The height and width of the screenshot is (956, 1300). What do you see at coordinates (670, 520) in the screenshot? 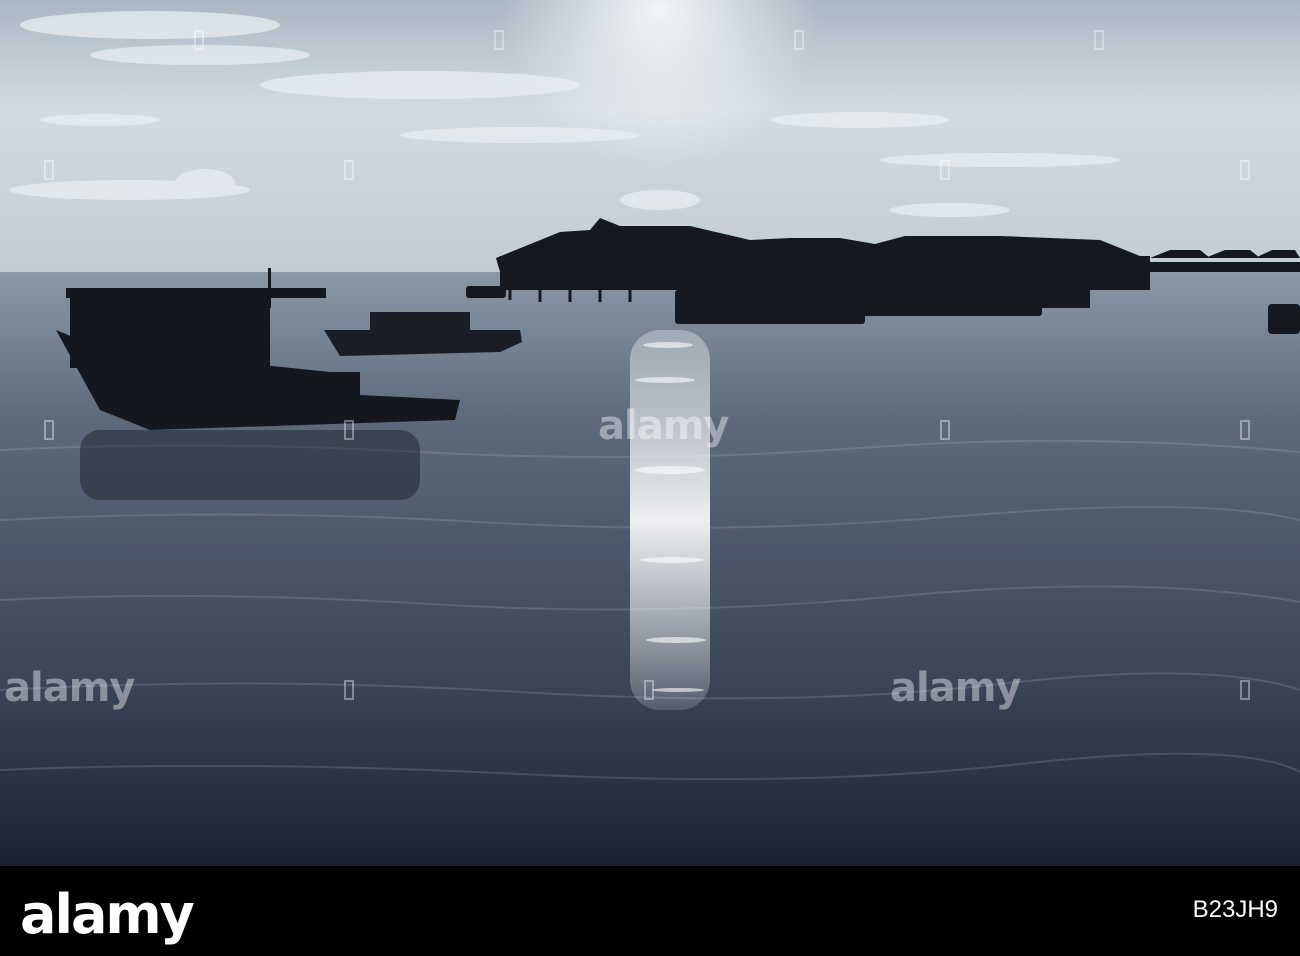
I see `sun-reflection` at bounding box center [670, 520].